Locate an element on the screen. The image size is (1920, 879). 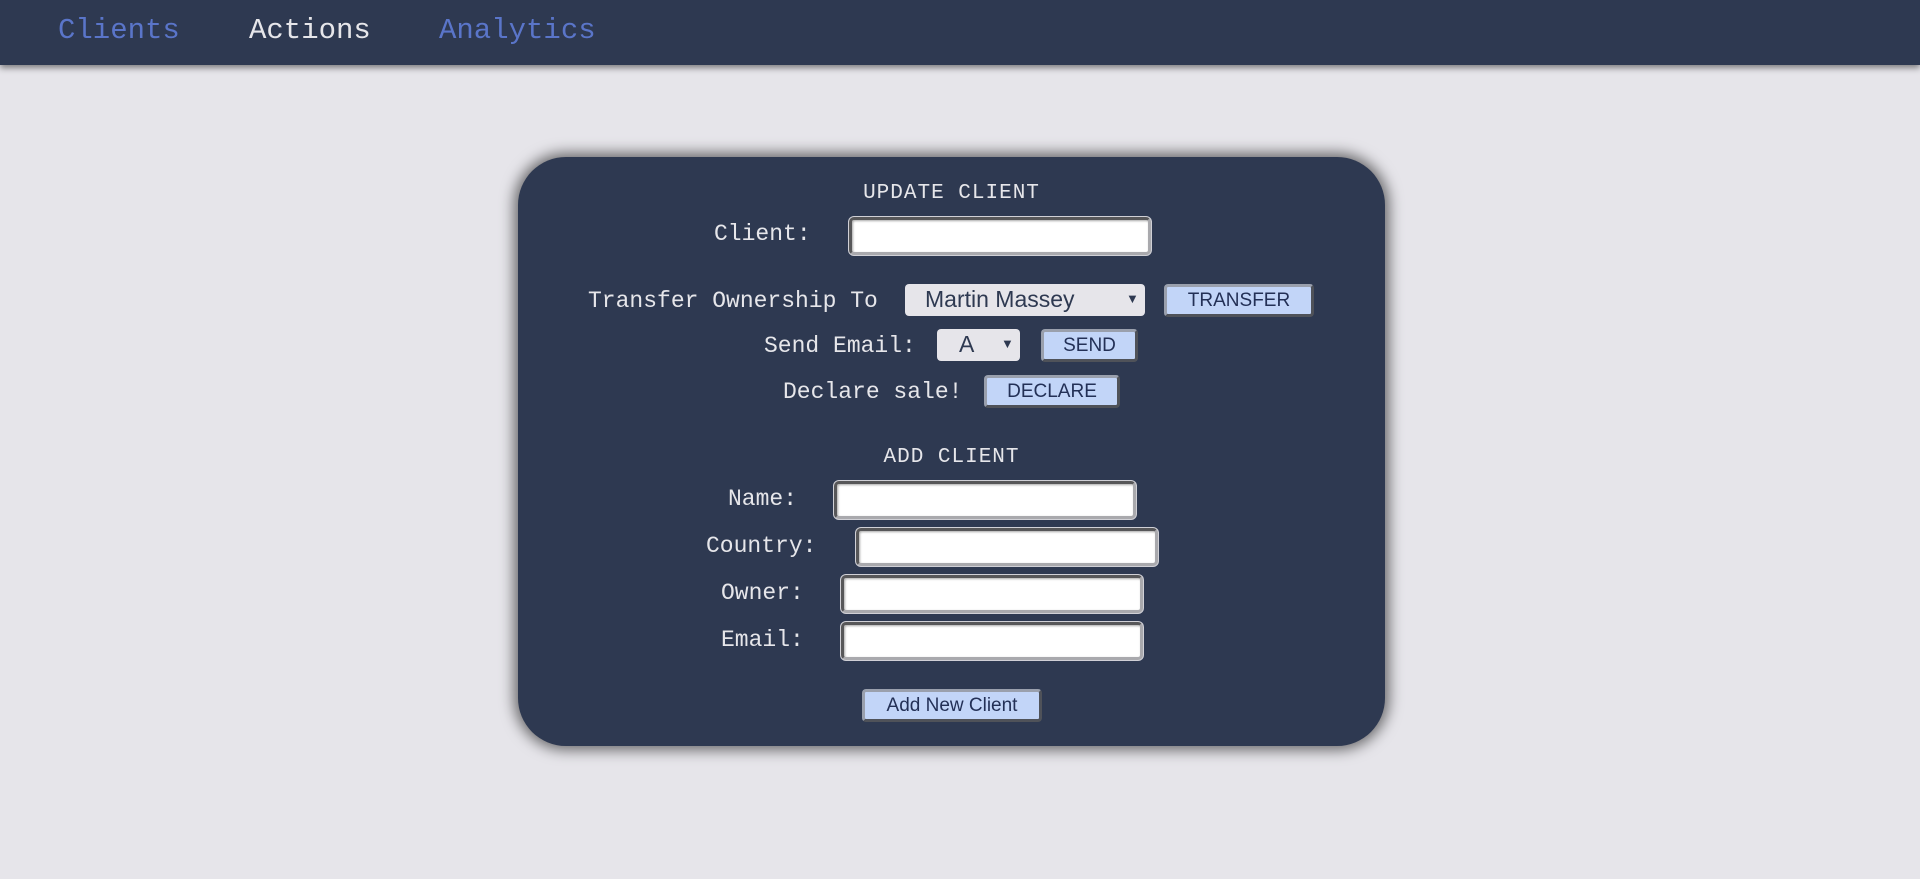
nav-link-actions: Actions is located at coordinates (310, 31).